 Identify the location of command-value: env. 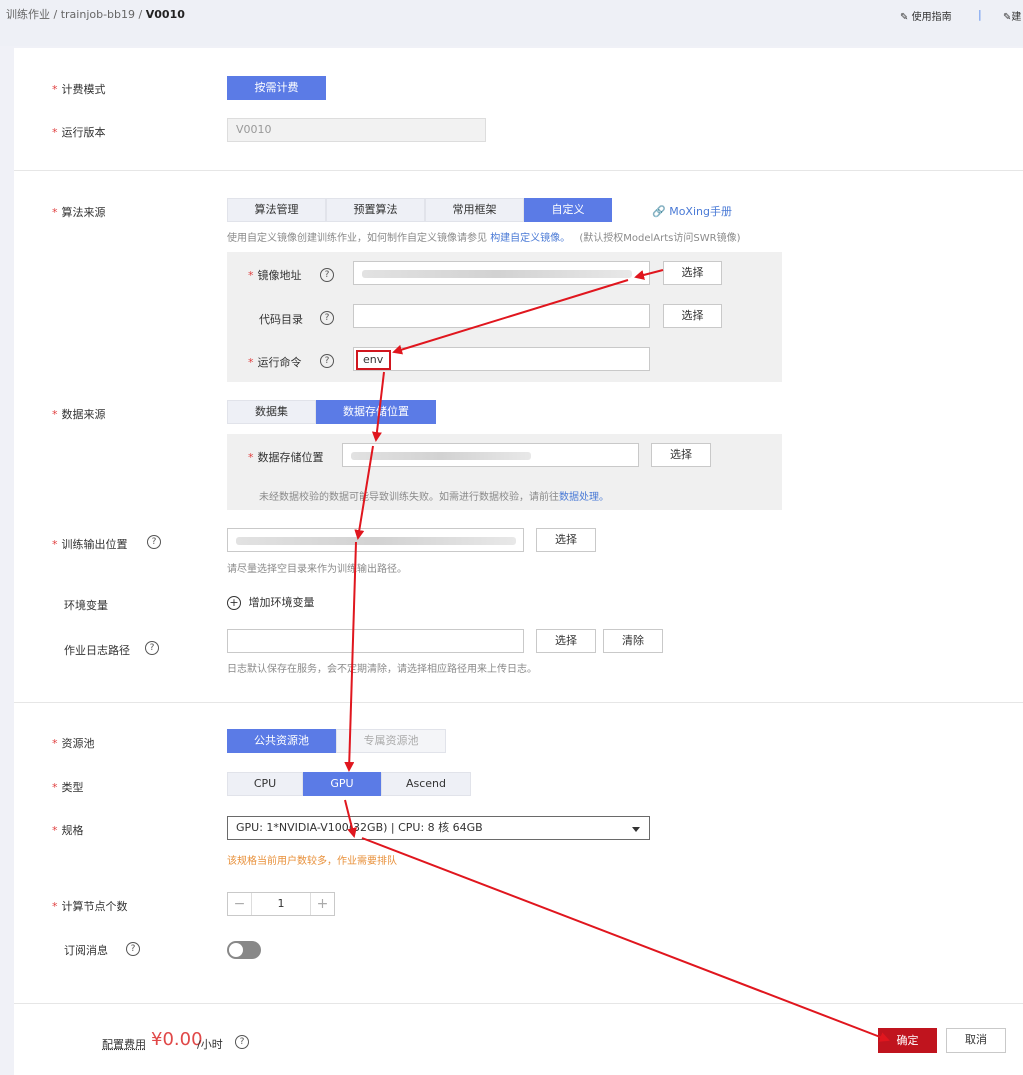
(373, 359).